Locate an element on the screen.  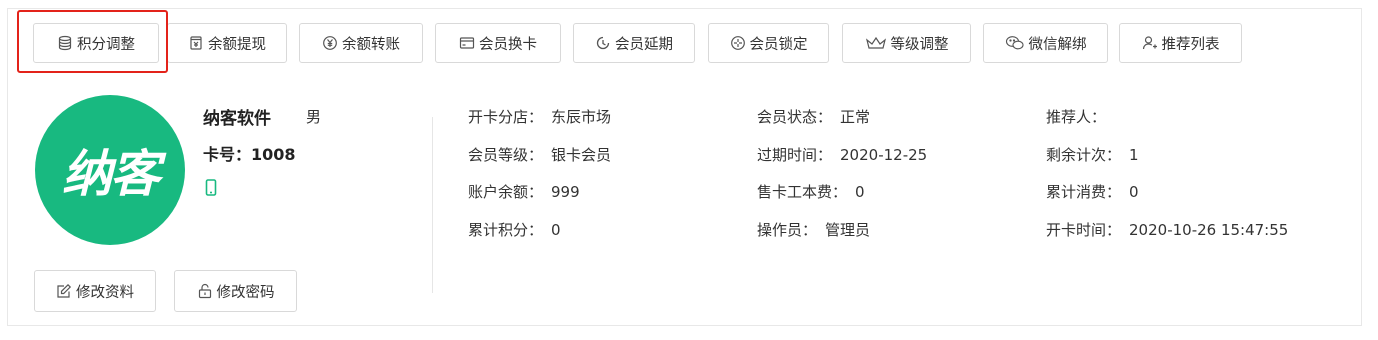
adjust-level-button: 等级调整 is located at coordinates (906, 43).